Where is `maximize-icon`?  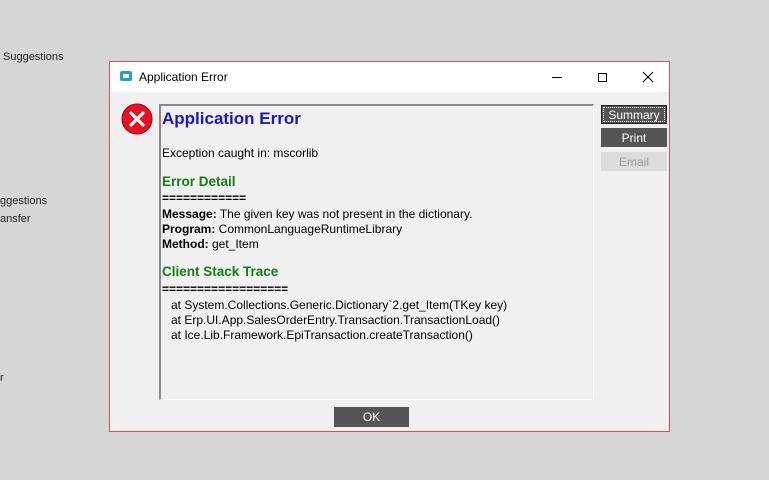 maximize-icon is located at coordinates (602, 77).